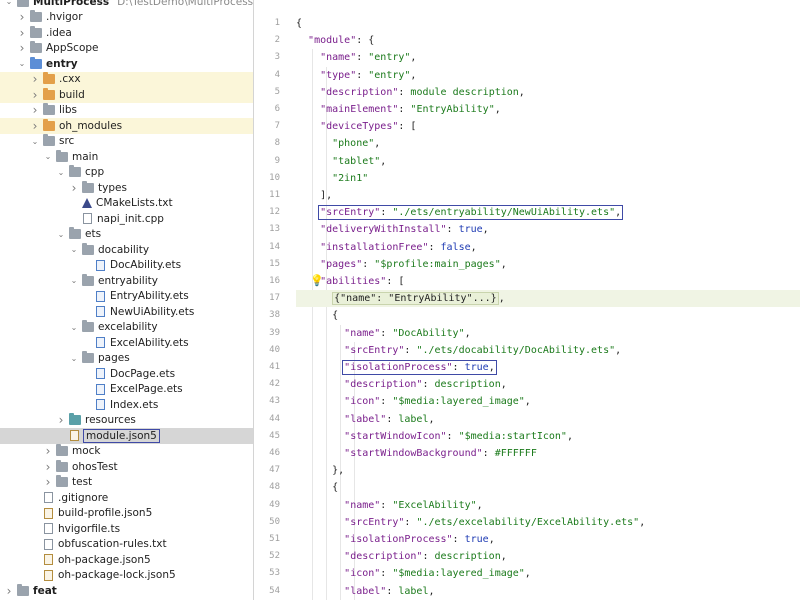  Describe the element at coordinates (126, 591) in the screenshot. I see `tree-item-feat: › feat` at that location.